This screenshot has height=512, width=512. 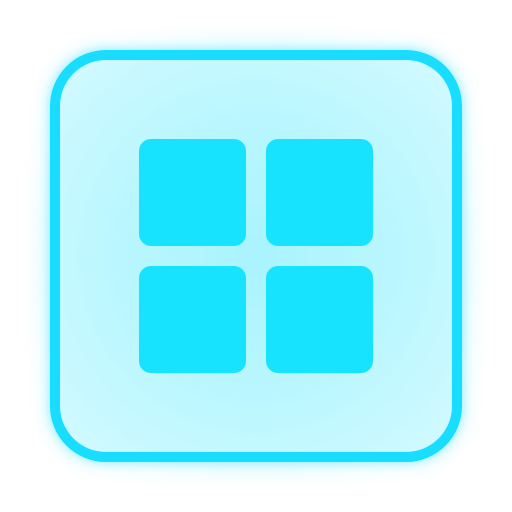 What do you see at coordinates (192, 192) in the screenshot?
I see `grid-tile-top-left-icon` at bounding box center [192, 192].